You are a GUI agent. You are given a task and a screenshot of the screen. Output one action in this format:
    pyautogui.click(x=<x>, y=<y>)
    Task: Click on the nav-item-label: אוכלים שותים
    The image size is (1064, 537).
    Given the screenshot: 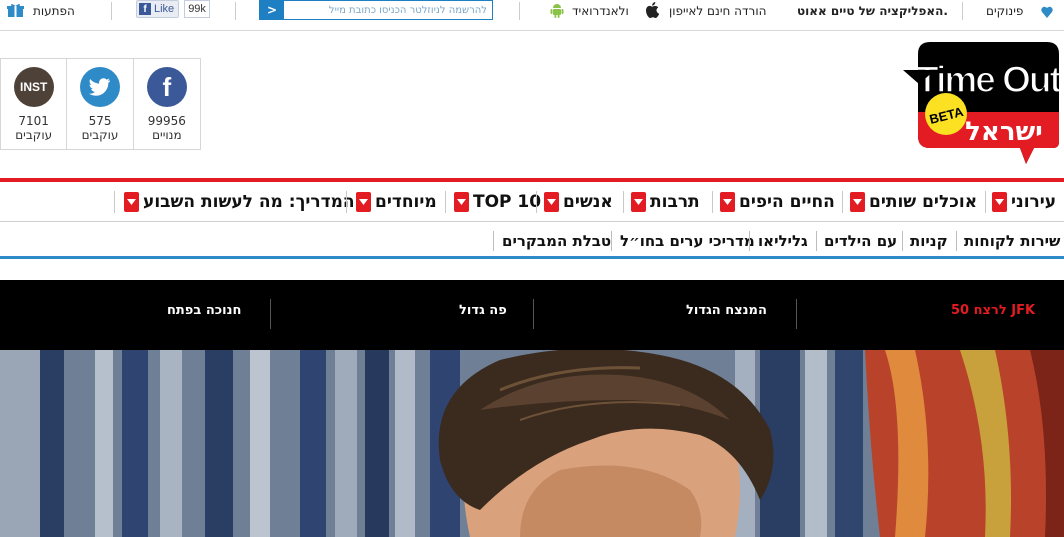 What is the action you would take?
    pyautogui.click(x=923, y=202)
    